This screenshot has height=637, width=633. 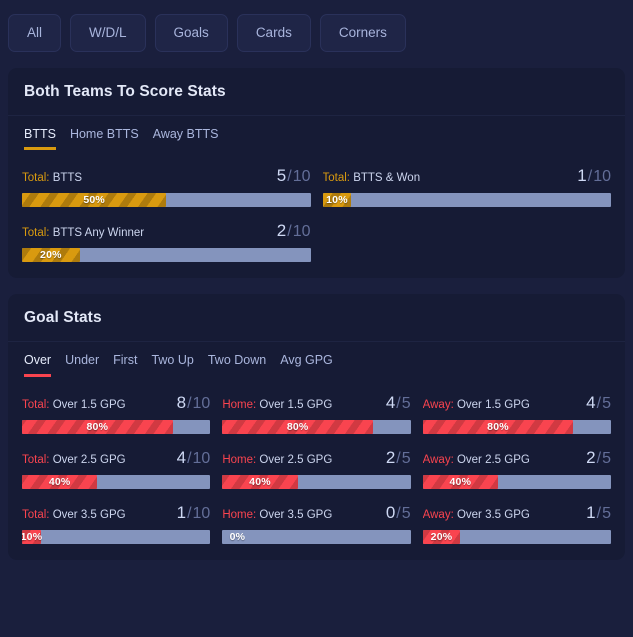 I want to click on goal-subtab-under: Under, so click(x=82, y=365).